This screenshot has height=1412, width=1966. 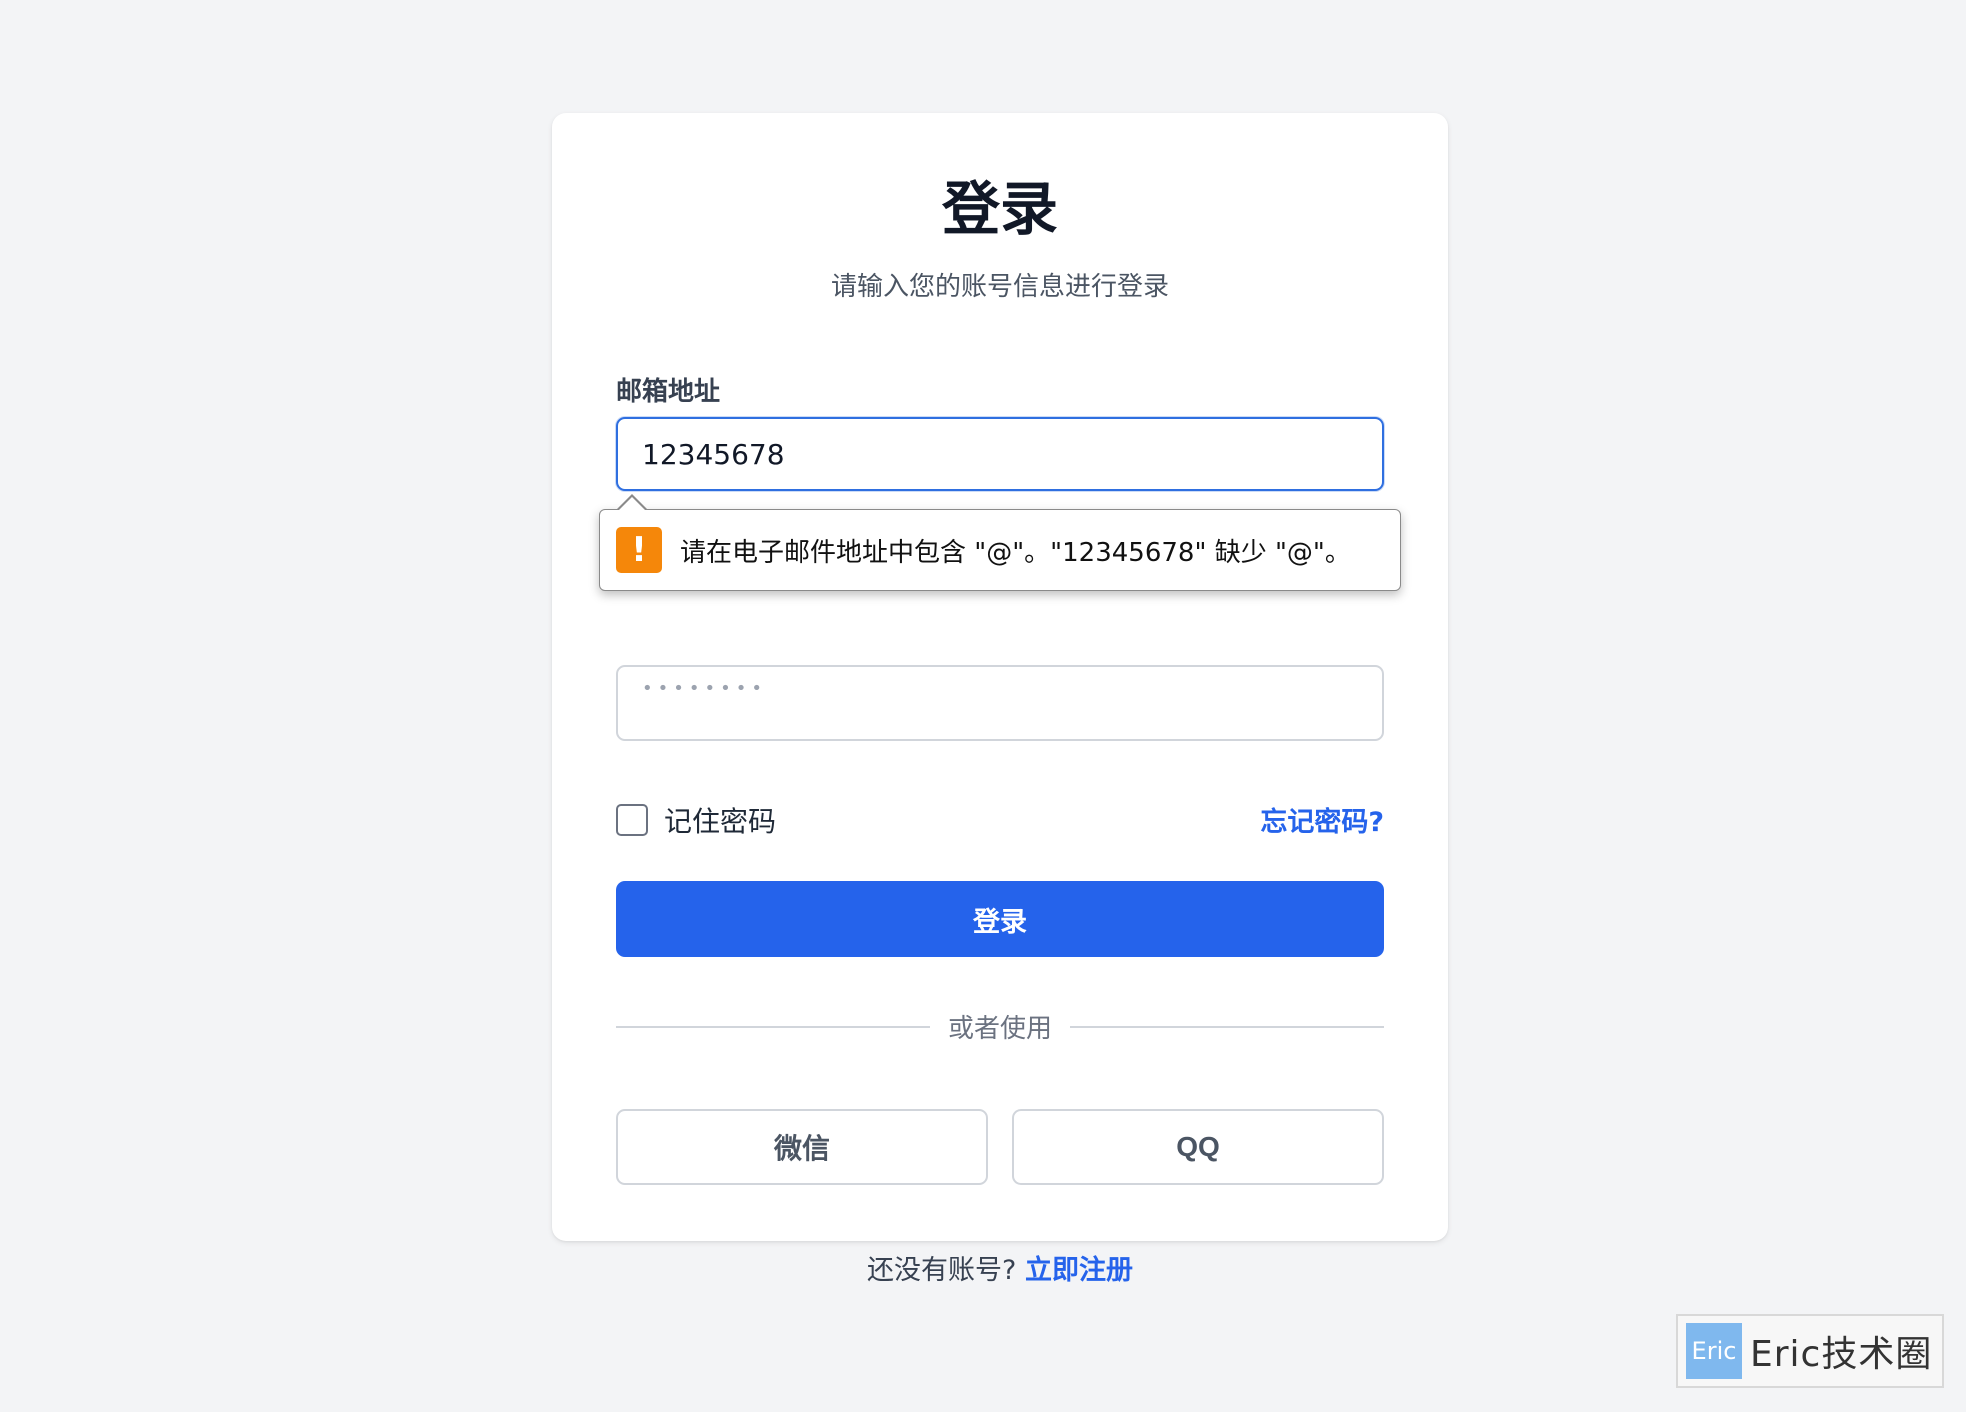 What do you see at coordinates (1000, 454) in the screenshot?
I see `email-field: 12345678` at bounding box center [1000, 454].